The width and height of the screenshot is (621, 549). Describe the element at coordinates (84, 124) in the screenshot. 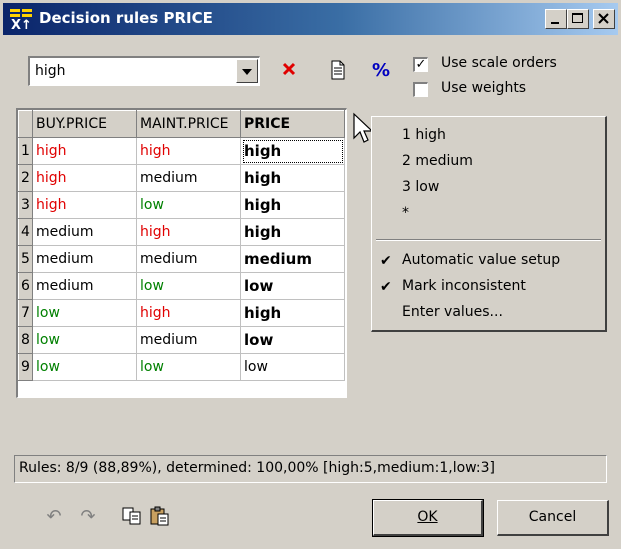

I see `column-header-buy-price: BUY.PRICE` at that location.